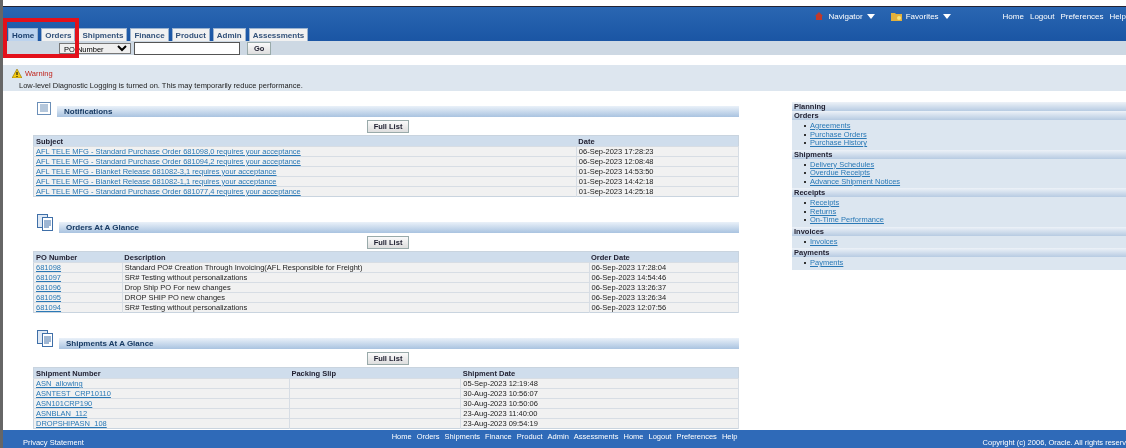  I want to click on list-icon, so click(44, 108).